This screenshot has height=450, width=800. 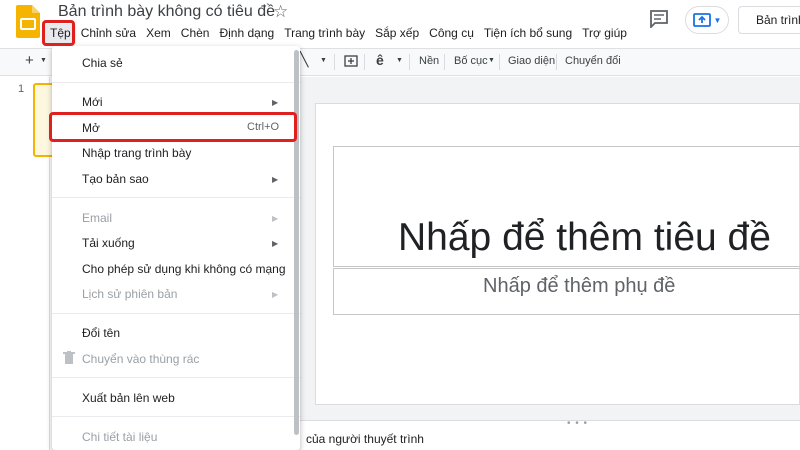 I want to click on document-title: Bản trình bày không có tiêu đề, so click(x=166, y=12).